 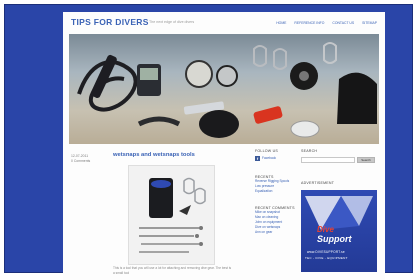 What do you see at coordinates (326, 258) in the screenshot?
I see `ad-tagline: TEC - DIVE - EQUIPMENT` at bounding box center [326, 258].